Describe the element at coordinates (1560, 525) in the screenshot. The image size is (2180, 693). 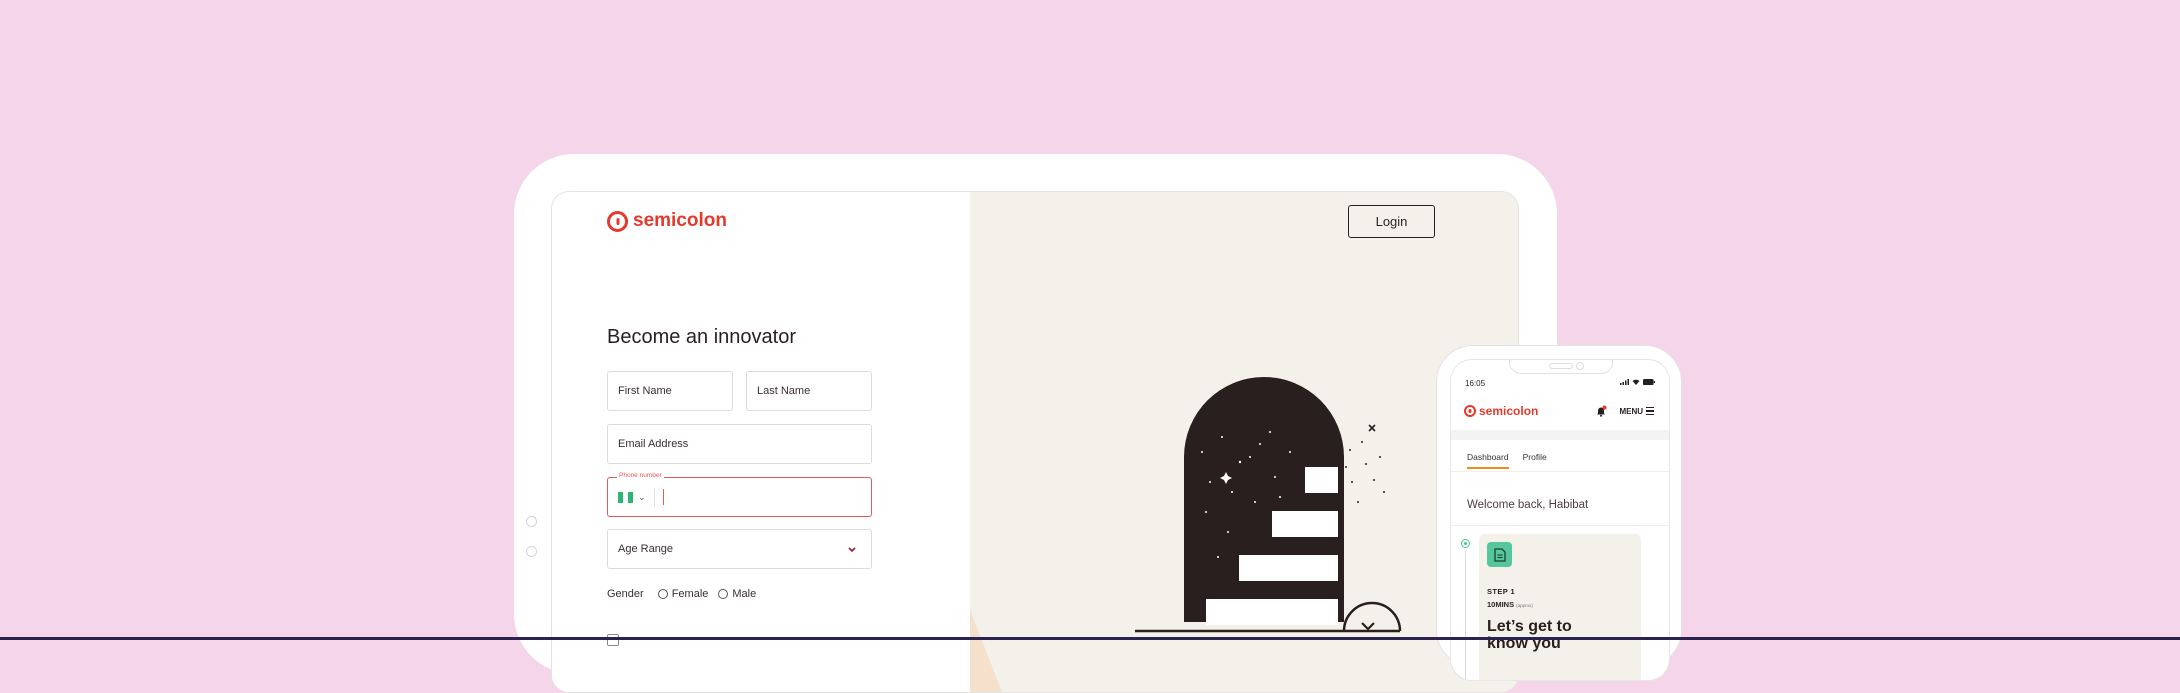
I see `welcome-separator` at that location.